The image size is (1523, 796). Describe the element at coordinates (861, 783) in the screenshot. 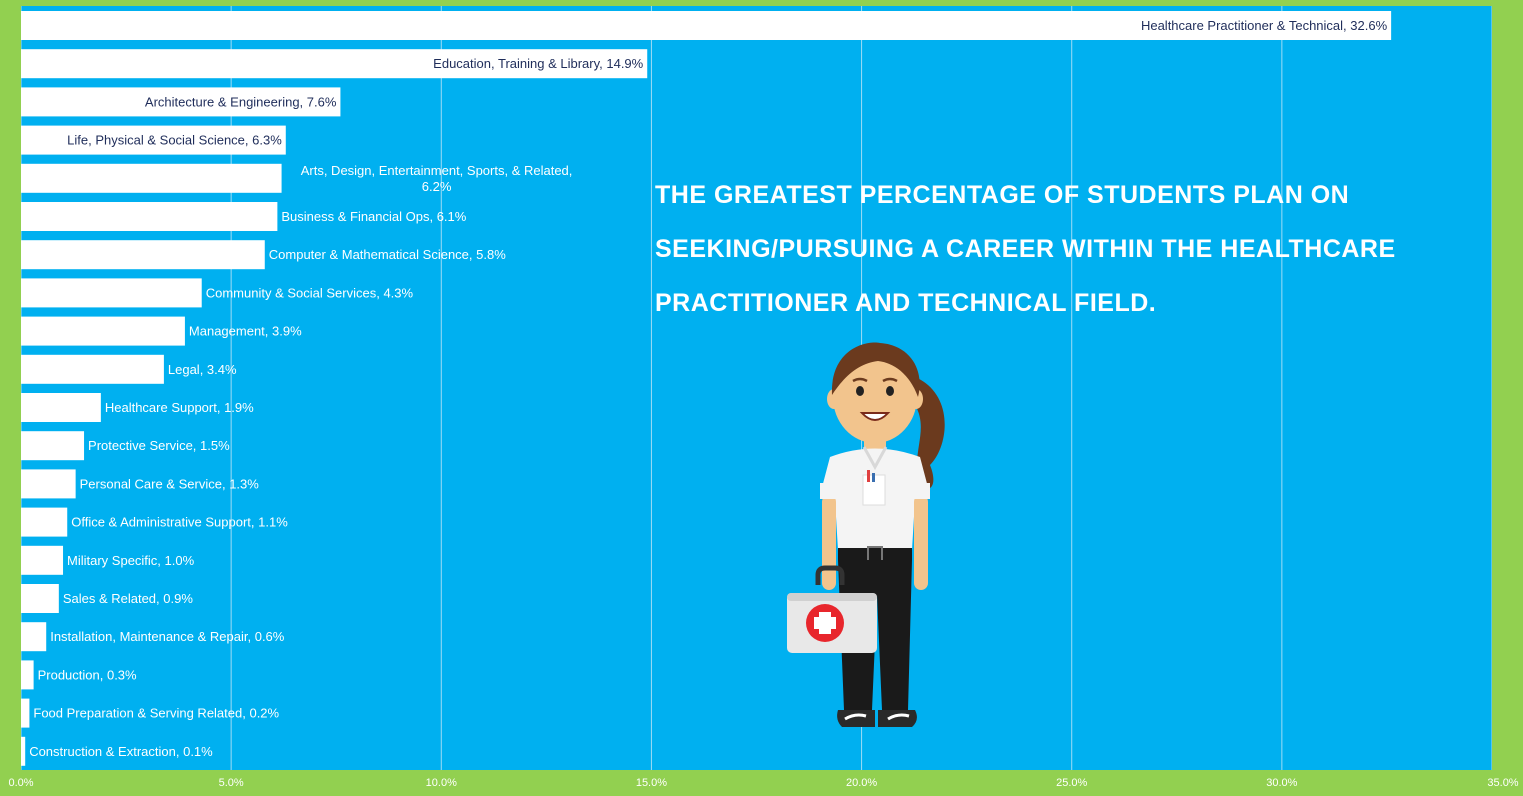

I see `x-tick-label: 20.0%` at that location.